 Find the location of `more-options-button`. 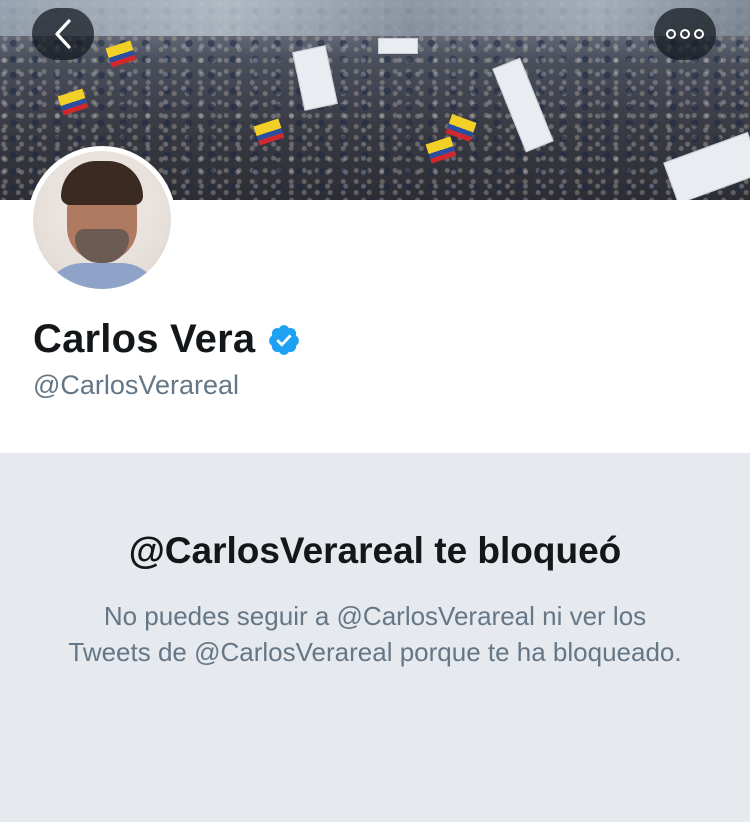

more-options-button is located at coordinates (685, 34).